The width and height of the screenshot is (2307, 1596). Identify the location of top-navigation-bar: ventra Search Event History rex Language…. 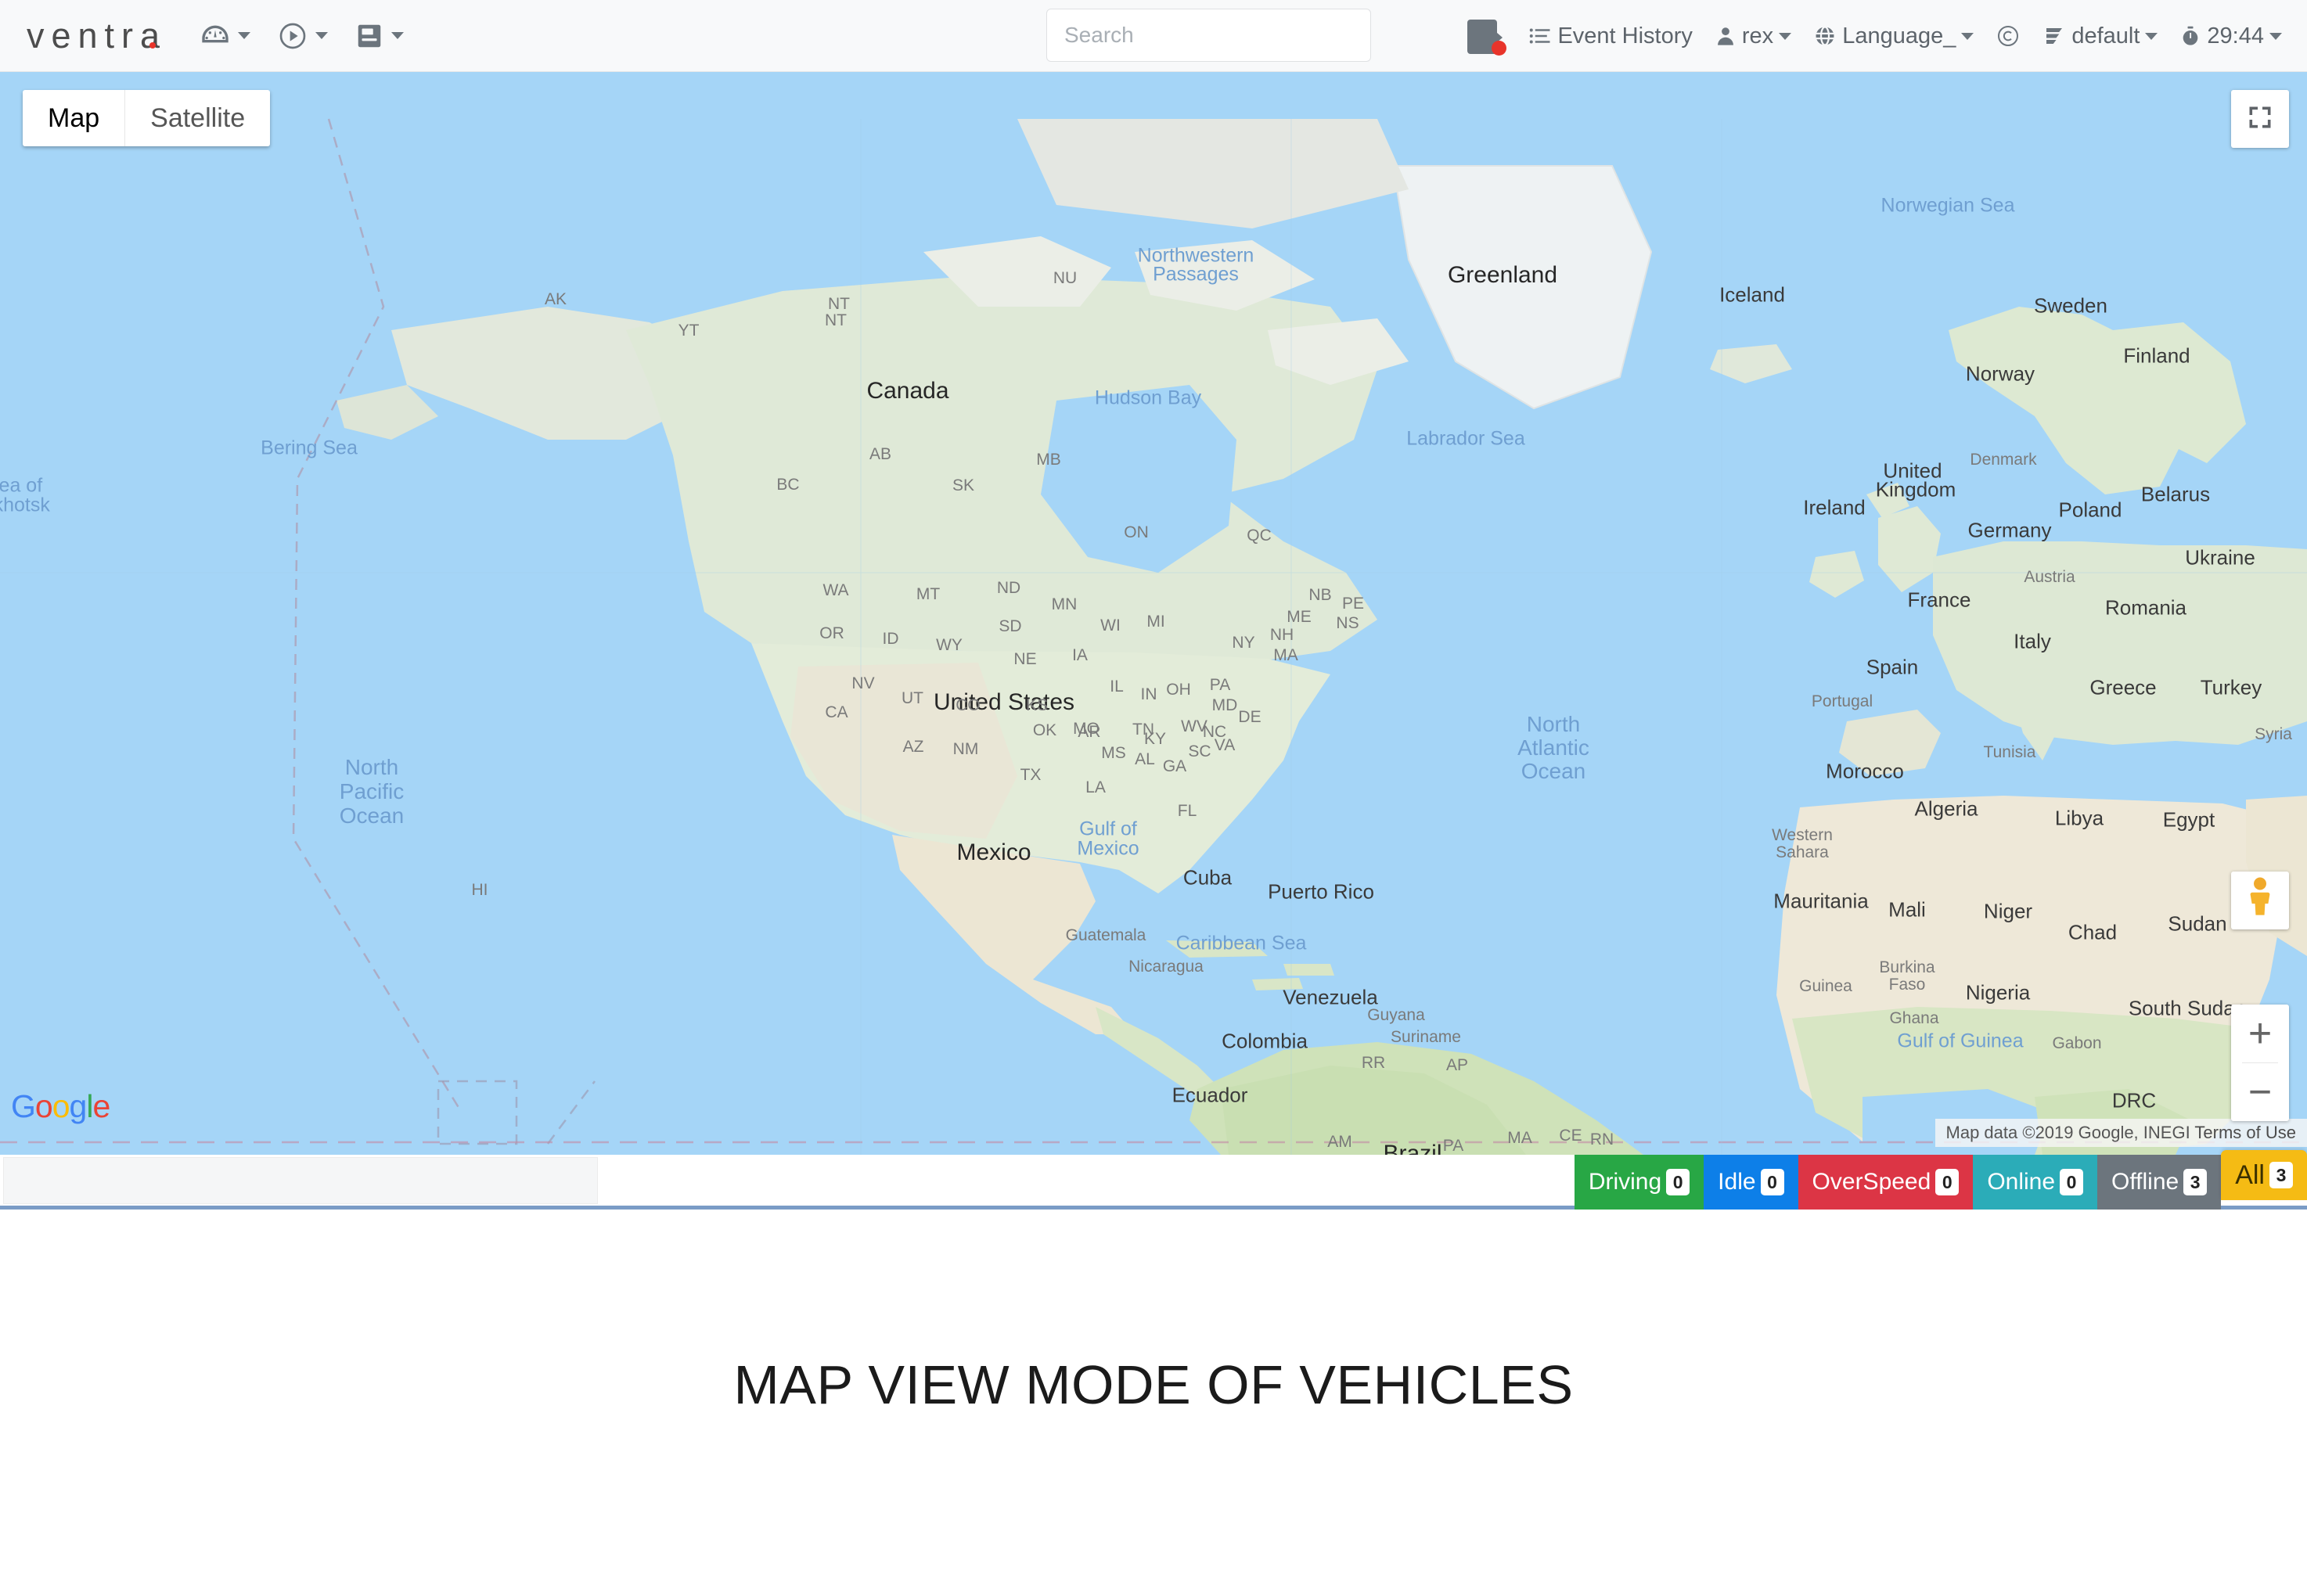
(1153, 36).